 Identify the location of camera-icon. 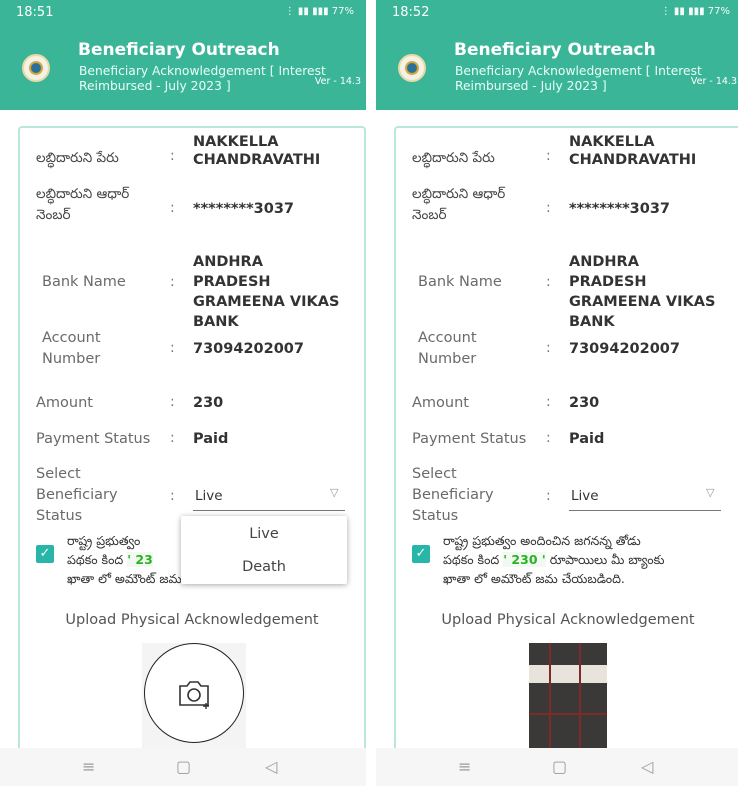
(194, 695).